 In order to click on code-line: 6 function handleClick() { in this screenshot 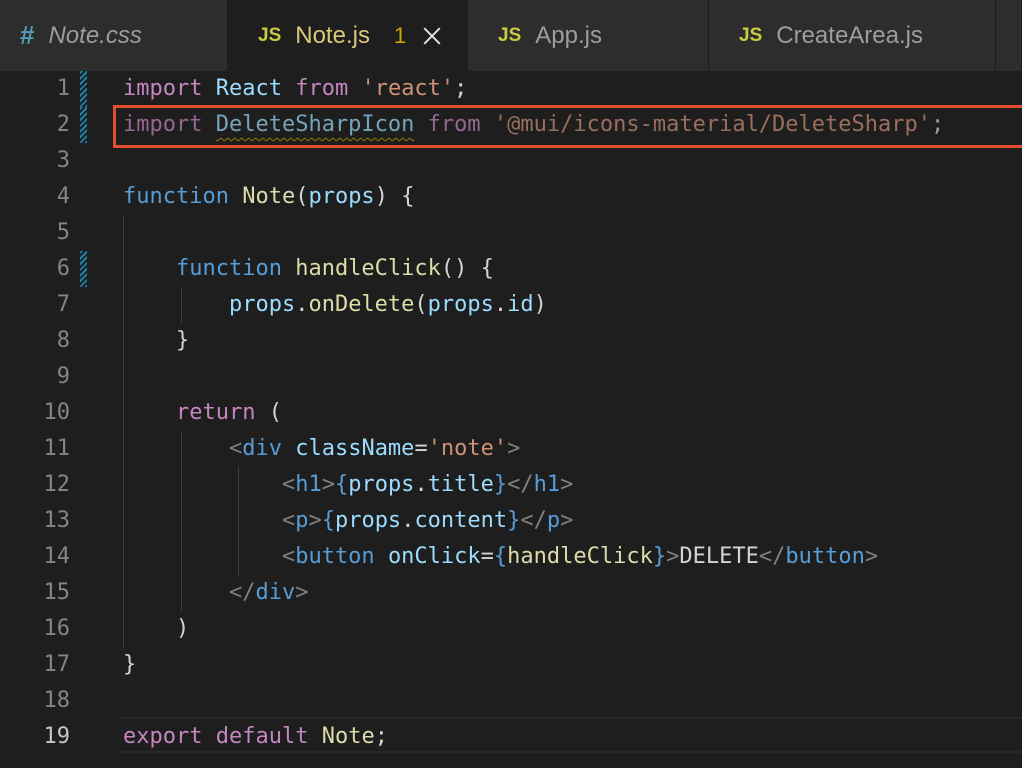, I will do `click(511, 269)`.